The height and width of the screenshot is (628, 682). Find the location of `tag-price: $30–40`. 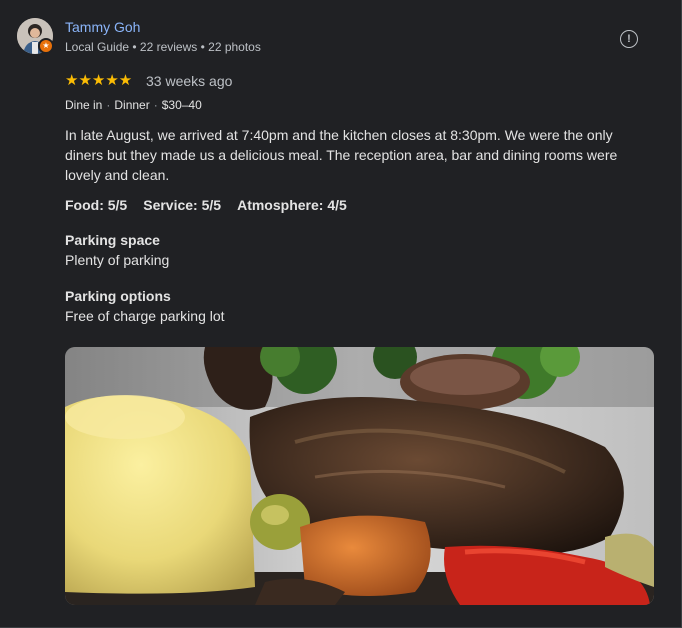

tag-price: $30–40 is located at coordinates (181, 105).